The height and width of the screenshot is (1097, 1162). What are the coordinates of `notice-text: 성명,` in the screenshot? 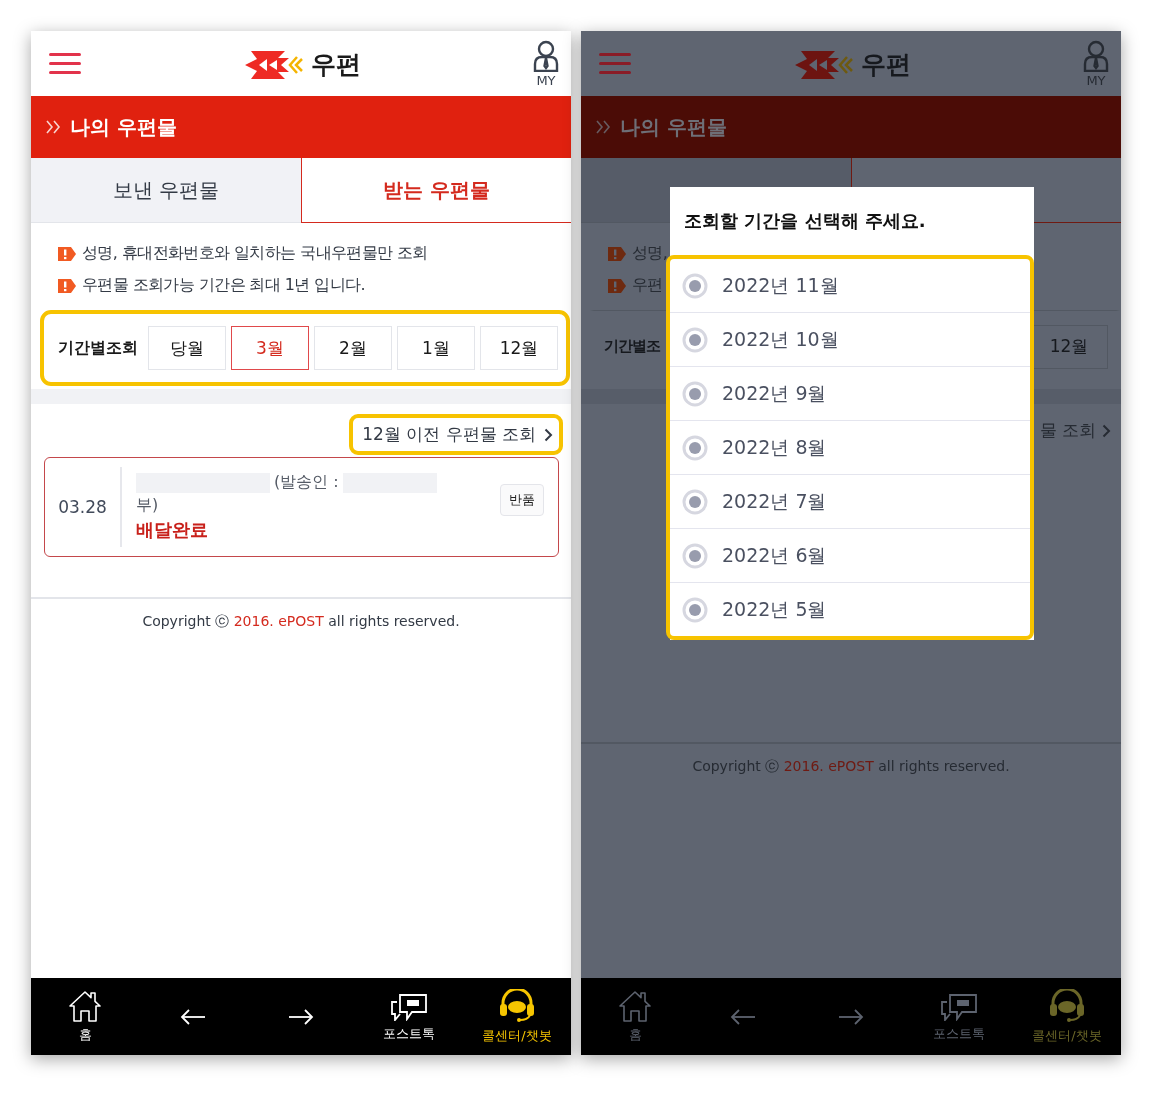 It's located at (650, 253).